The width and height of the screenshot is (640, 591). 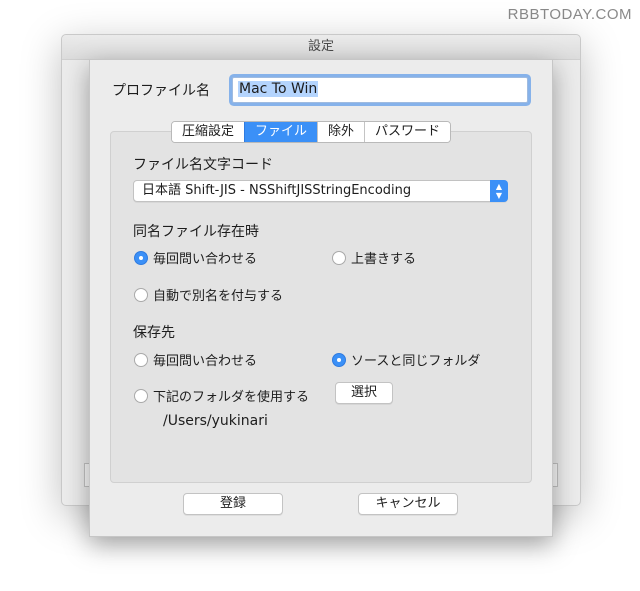 I want to click on tab-bar: 圧縮設定 ファイル 除外 パスワード, so click(x=311, y=132).